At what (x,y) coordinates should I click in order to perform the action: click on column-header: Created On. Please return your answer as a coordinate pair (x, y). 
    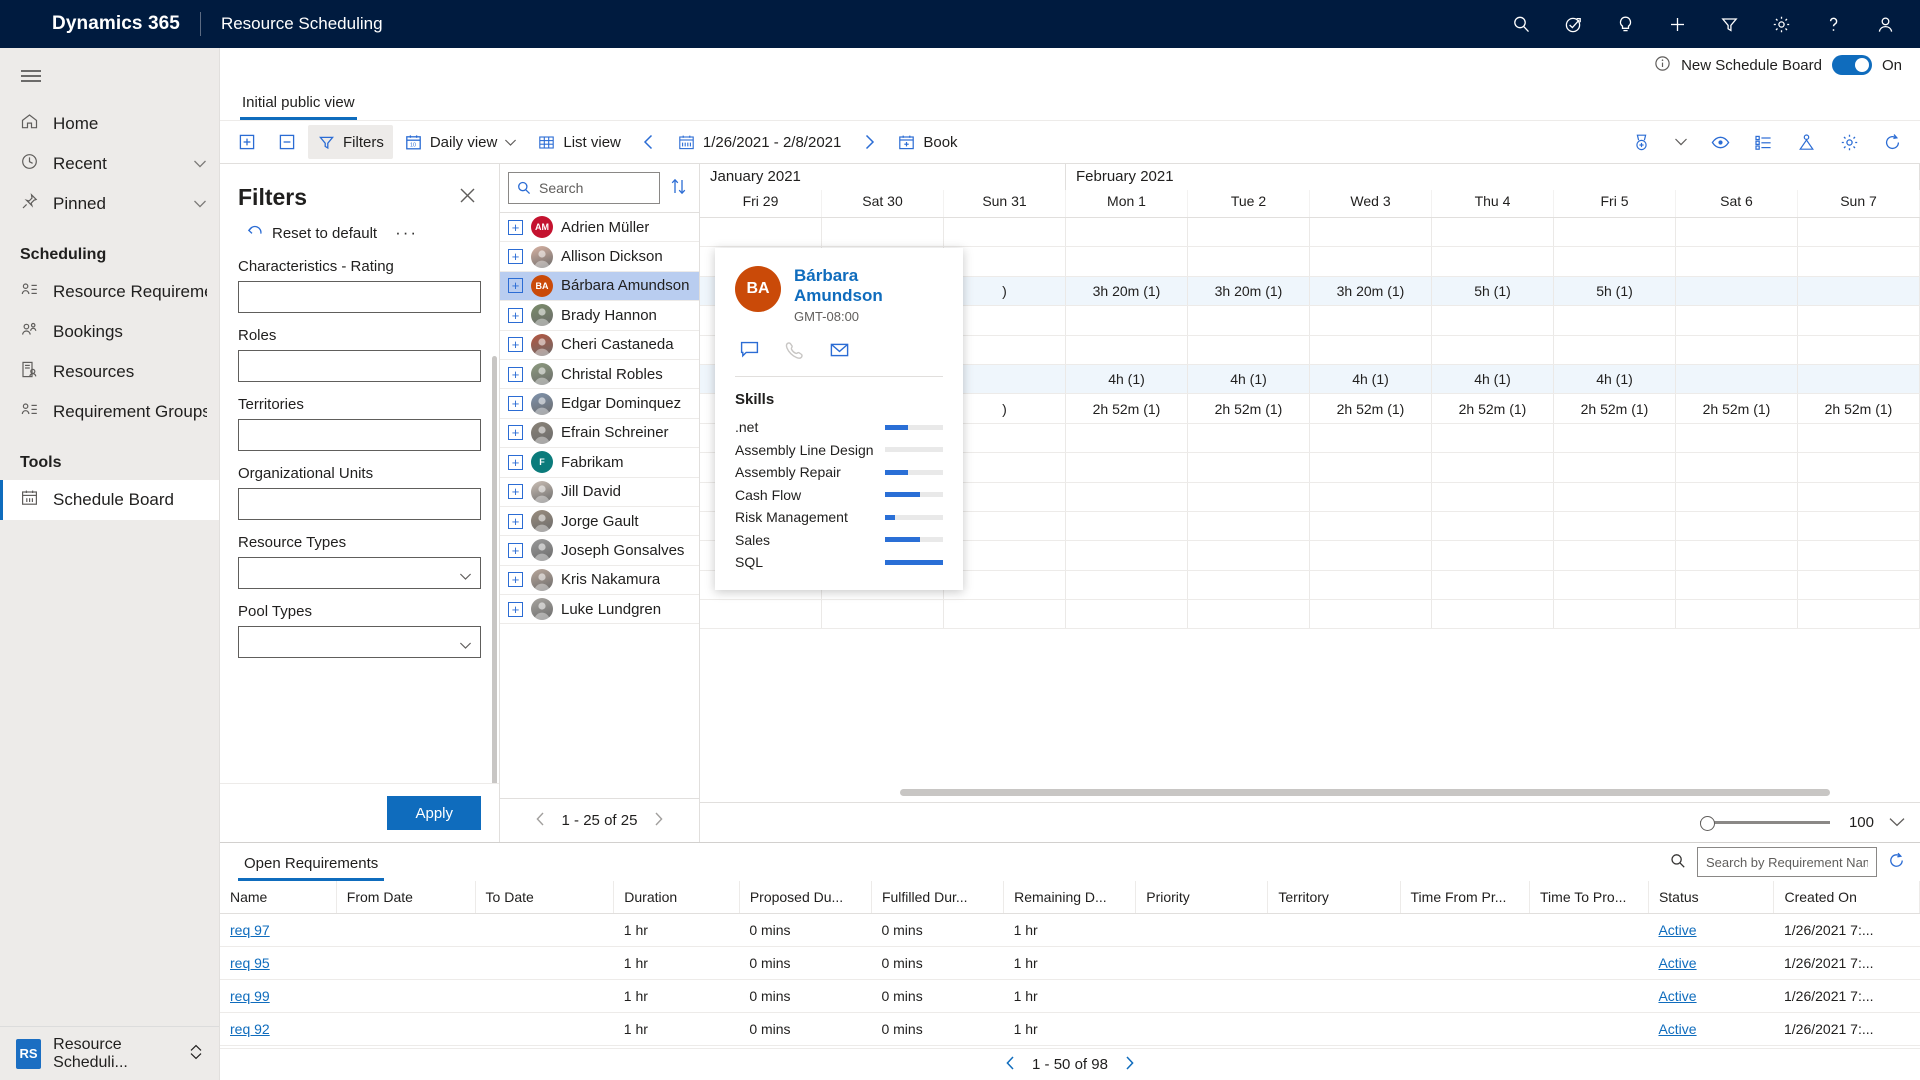
    Looking at the image, I should click on (1846, 897).